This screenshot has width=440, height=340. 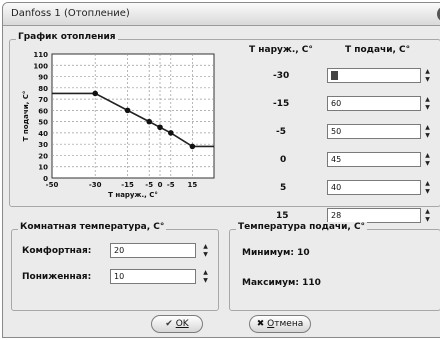 I want to click on y-tick-label: 50, so click(x=43, y=123).